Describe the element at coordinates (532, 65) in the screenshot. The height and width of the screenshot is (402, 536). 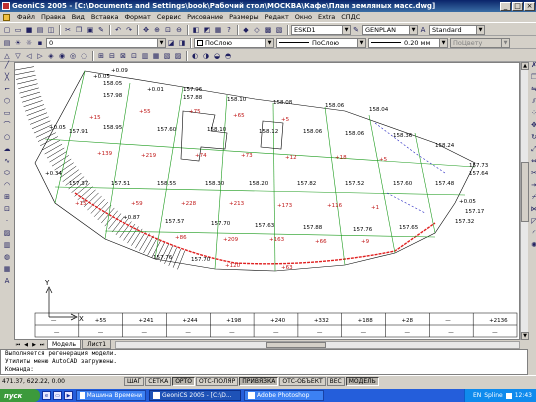
I see `erase-icon: ✗` at that location.